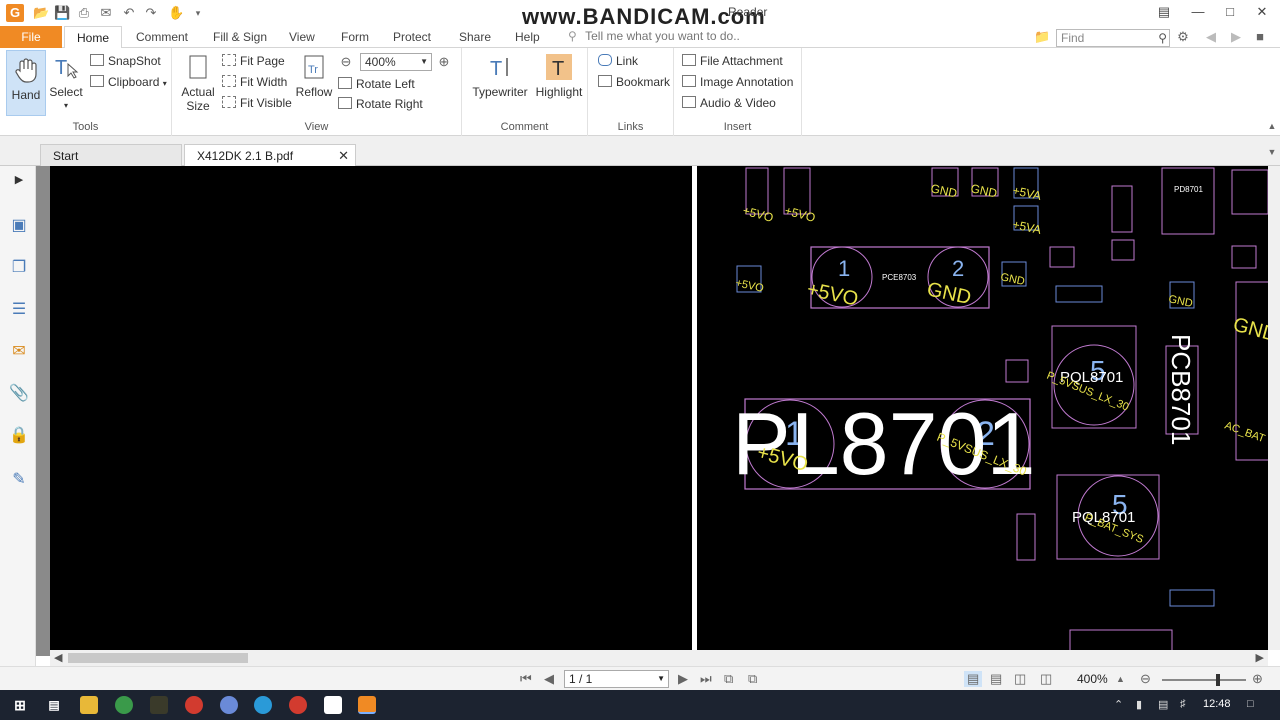 The width and height of the screenshot is (1280, 720). What do you see at coordinates (1250, 704) in the screenshot?
I see `notifications-icon: □` at bounding box center [1250, 704].